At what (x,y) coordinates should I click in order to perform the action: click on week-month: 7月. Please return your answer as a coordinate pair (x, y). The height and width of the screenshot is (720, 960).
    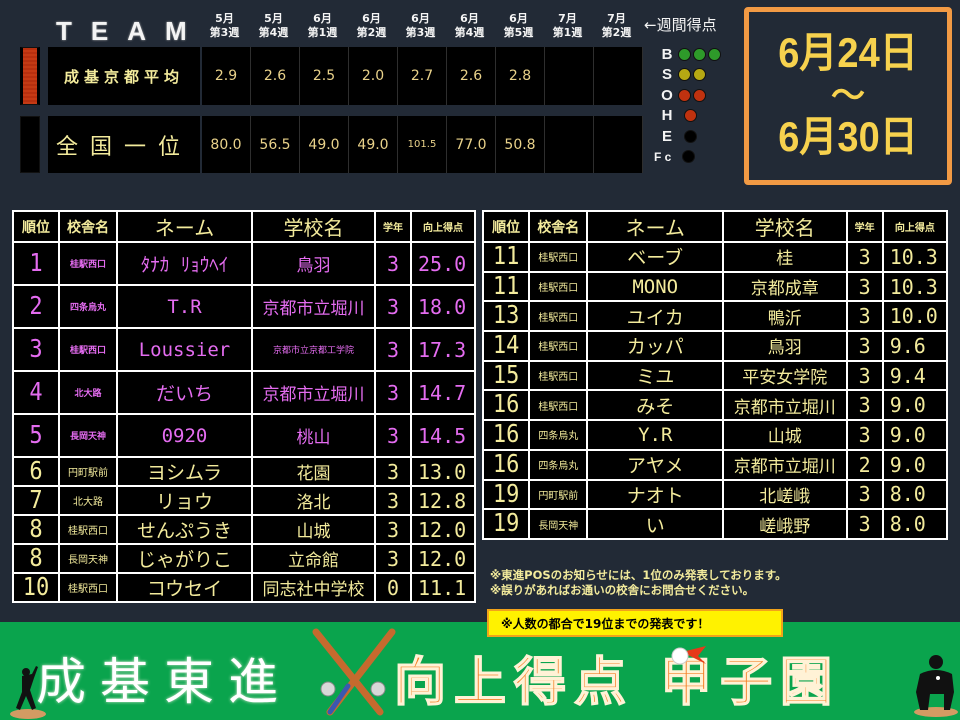
    Looking at the image, I should click on (567, 18).